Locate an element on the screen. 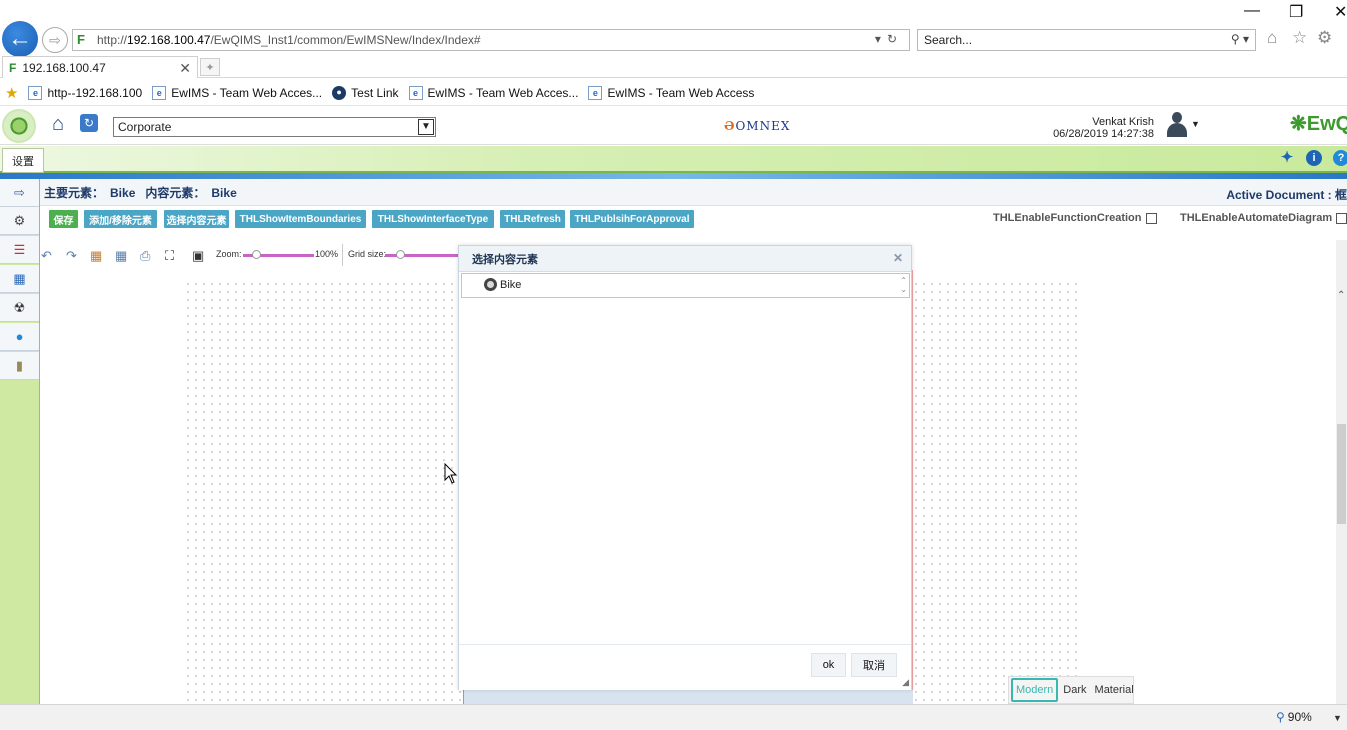 The height and width of the screenshot is (730, 1347). grid-size-slider-handle is located at coordinates (400, 254).